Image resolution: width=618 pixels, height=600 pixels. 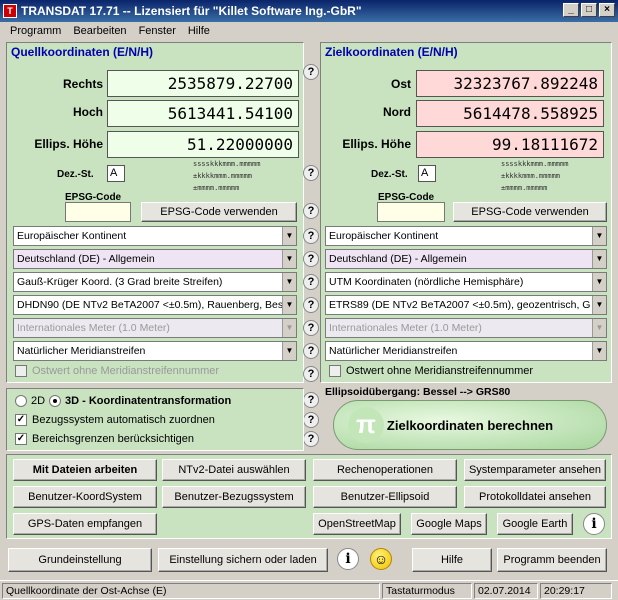 I want to click on source-unit-value: Internationales Meter (1.0 Meter), so click(x=93, y=328).